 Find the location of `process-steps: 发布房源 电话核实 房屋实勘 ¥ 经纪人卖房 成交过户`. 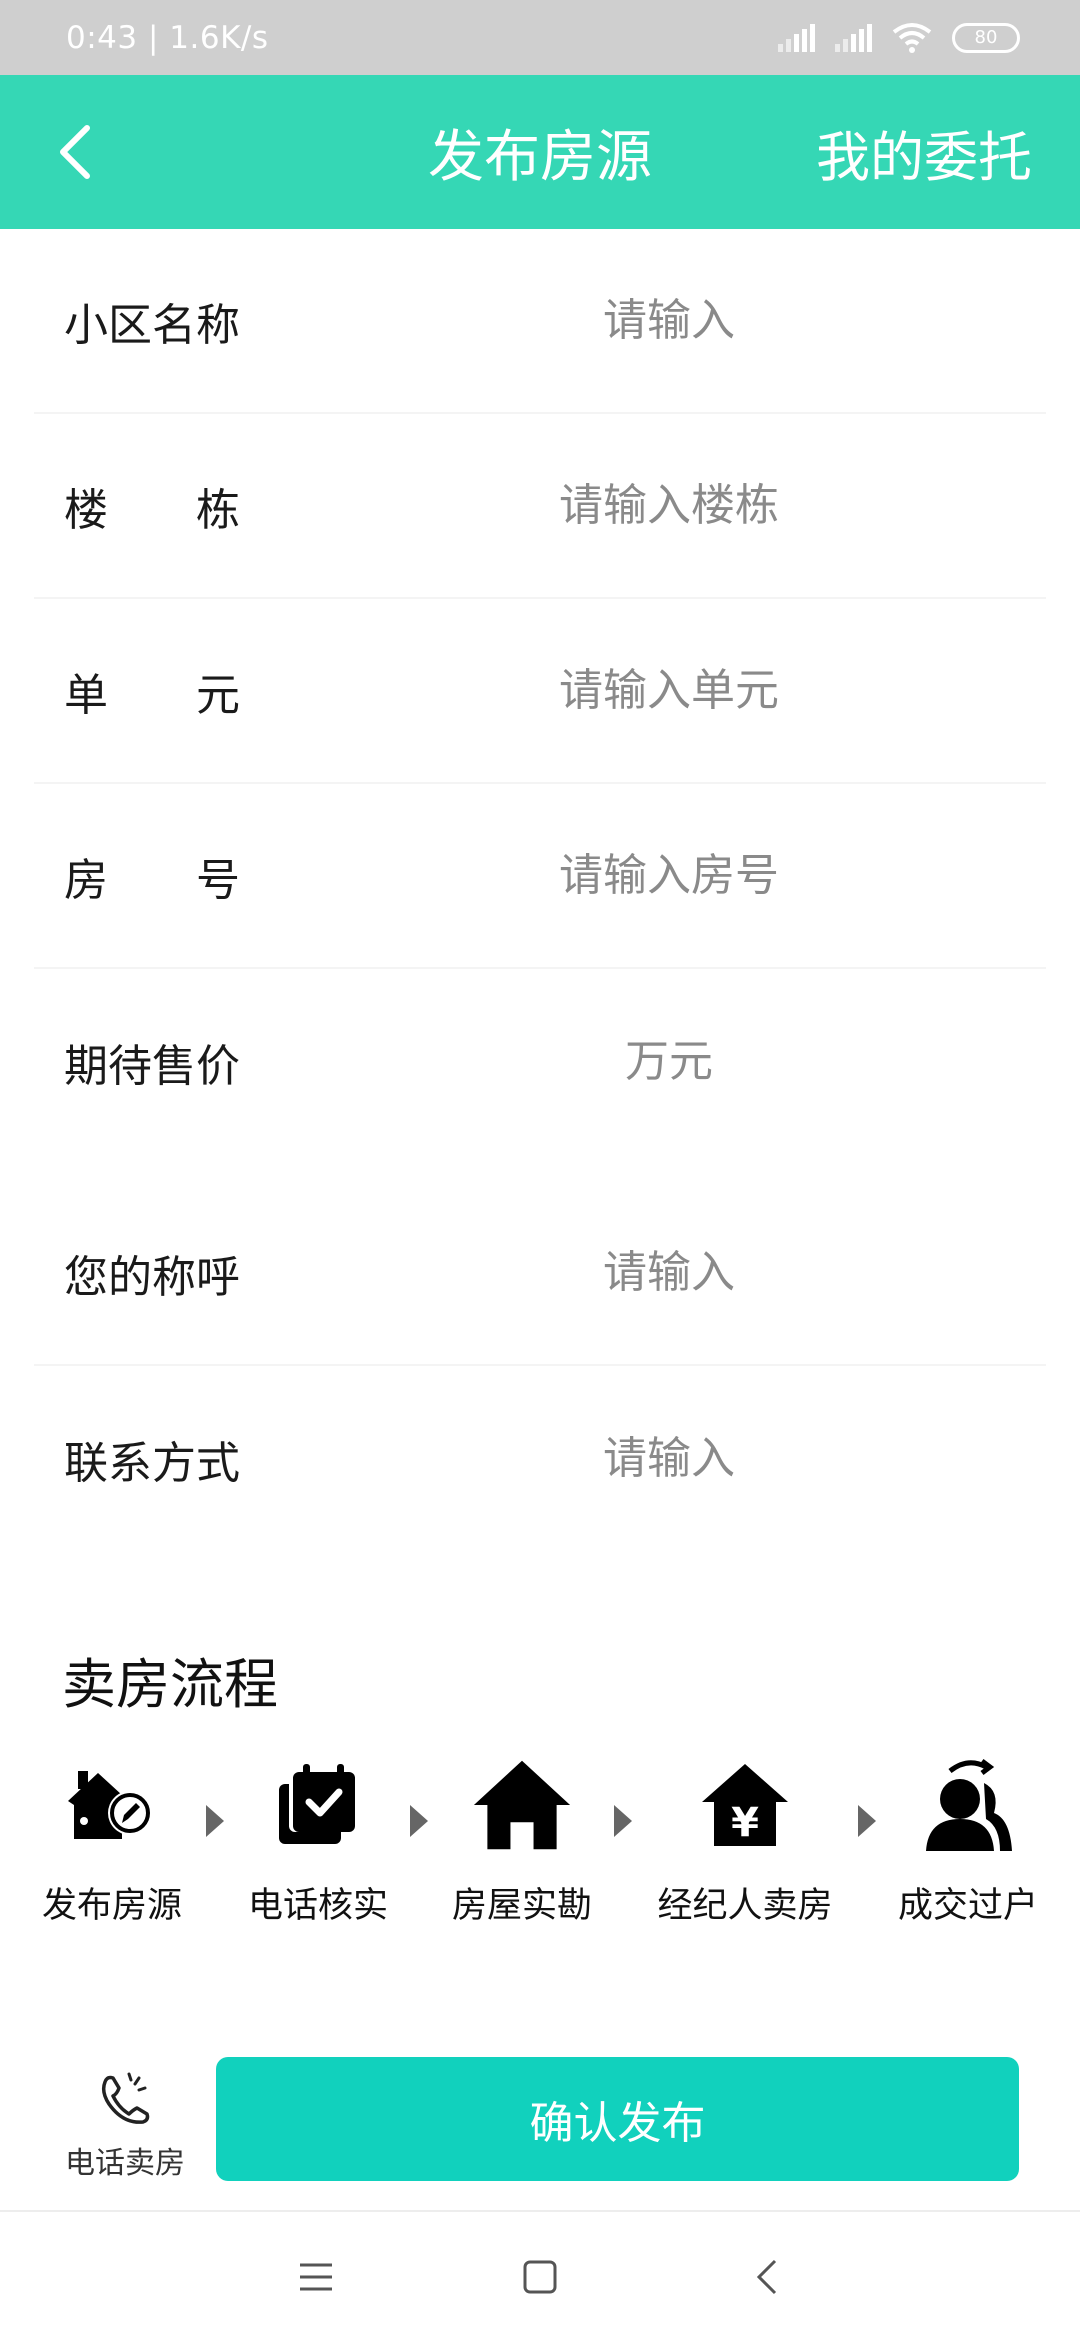

process-steps: 发布房源 电话核实 房屋实勘 ¥ 经纪人卖房 成交过户 is located at coordinates (540, 1845).